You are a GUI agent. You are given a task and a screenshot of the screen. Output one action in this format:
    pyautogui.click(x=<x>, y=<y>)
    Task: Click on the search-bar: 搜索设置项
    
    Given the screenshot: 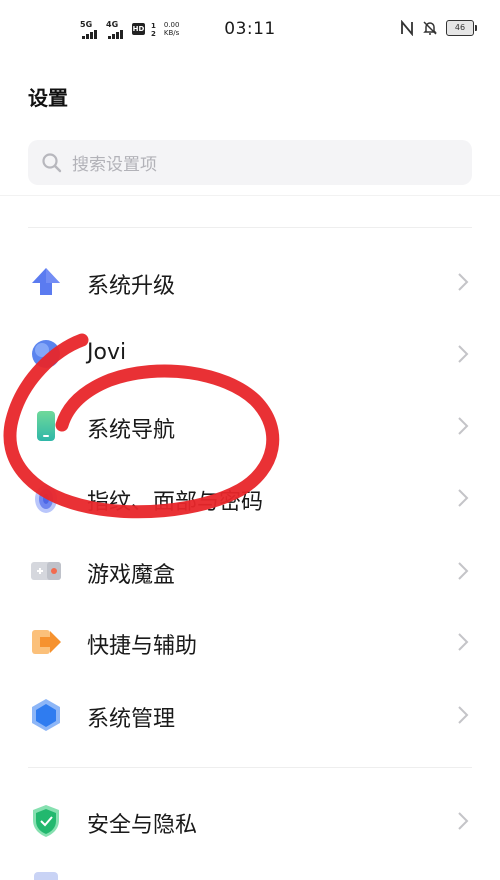 What is the action you would take?
    pyautogui.click(x=250, y=162)
    